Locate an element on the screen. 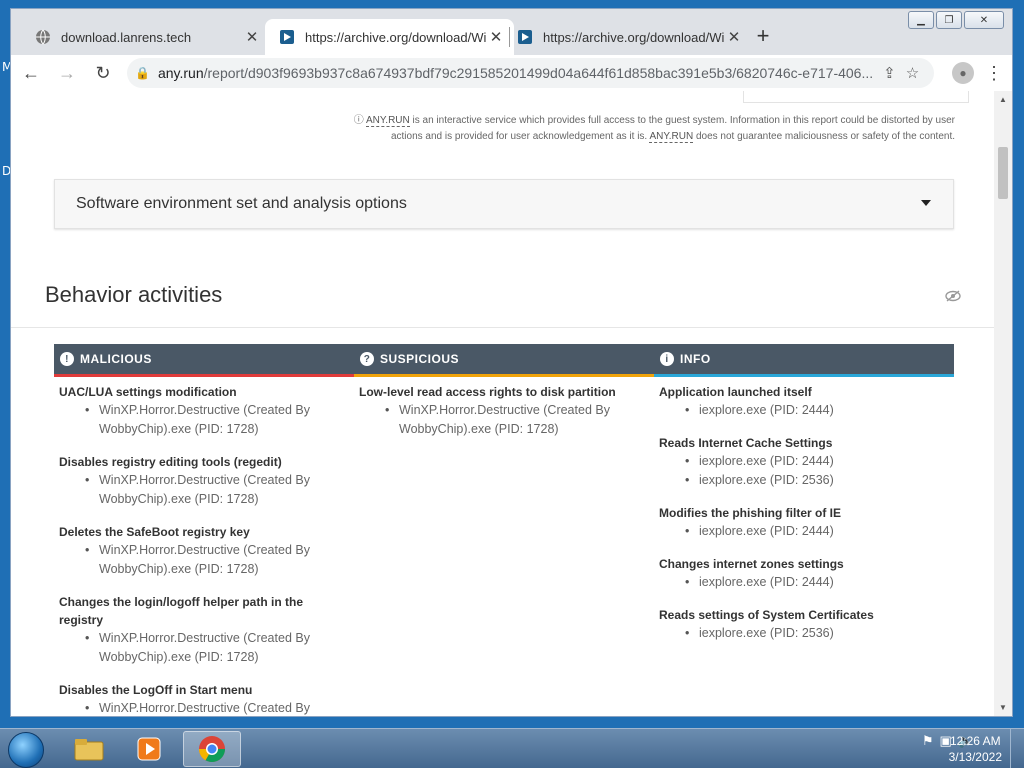 The height and width of the screenshot is (768, 1024). maximize-icon: ❐ is located at coordinates (949, 20).